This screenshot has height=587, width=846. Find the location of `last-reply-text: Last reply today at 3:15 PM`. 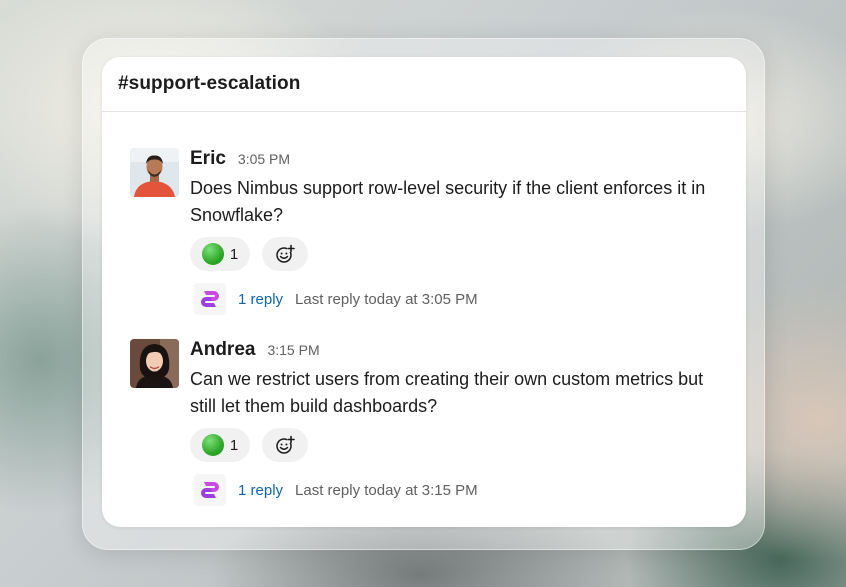

last-reply-text: Last reply today at 3:15 PM is located at coordinates (386, 490).